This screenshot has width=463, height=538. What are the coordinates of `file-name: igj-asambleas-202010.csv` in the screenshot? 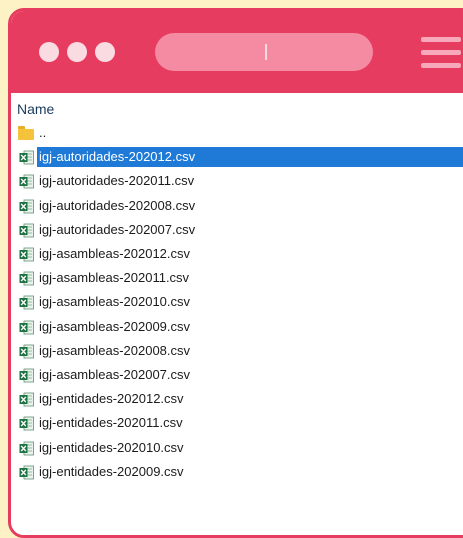 It's located at (115, 302).